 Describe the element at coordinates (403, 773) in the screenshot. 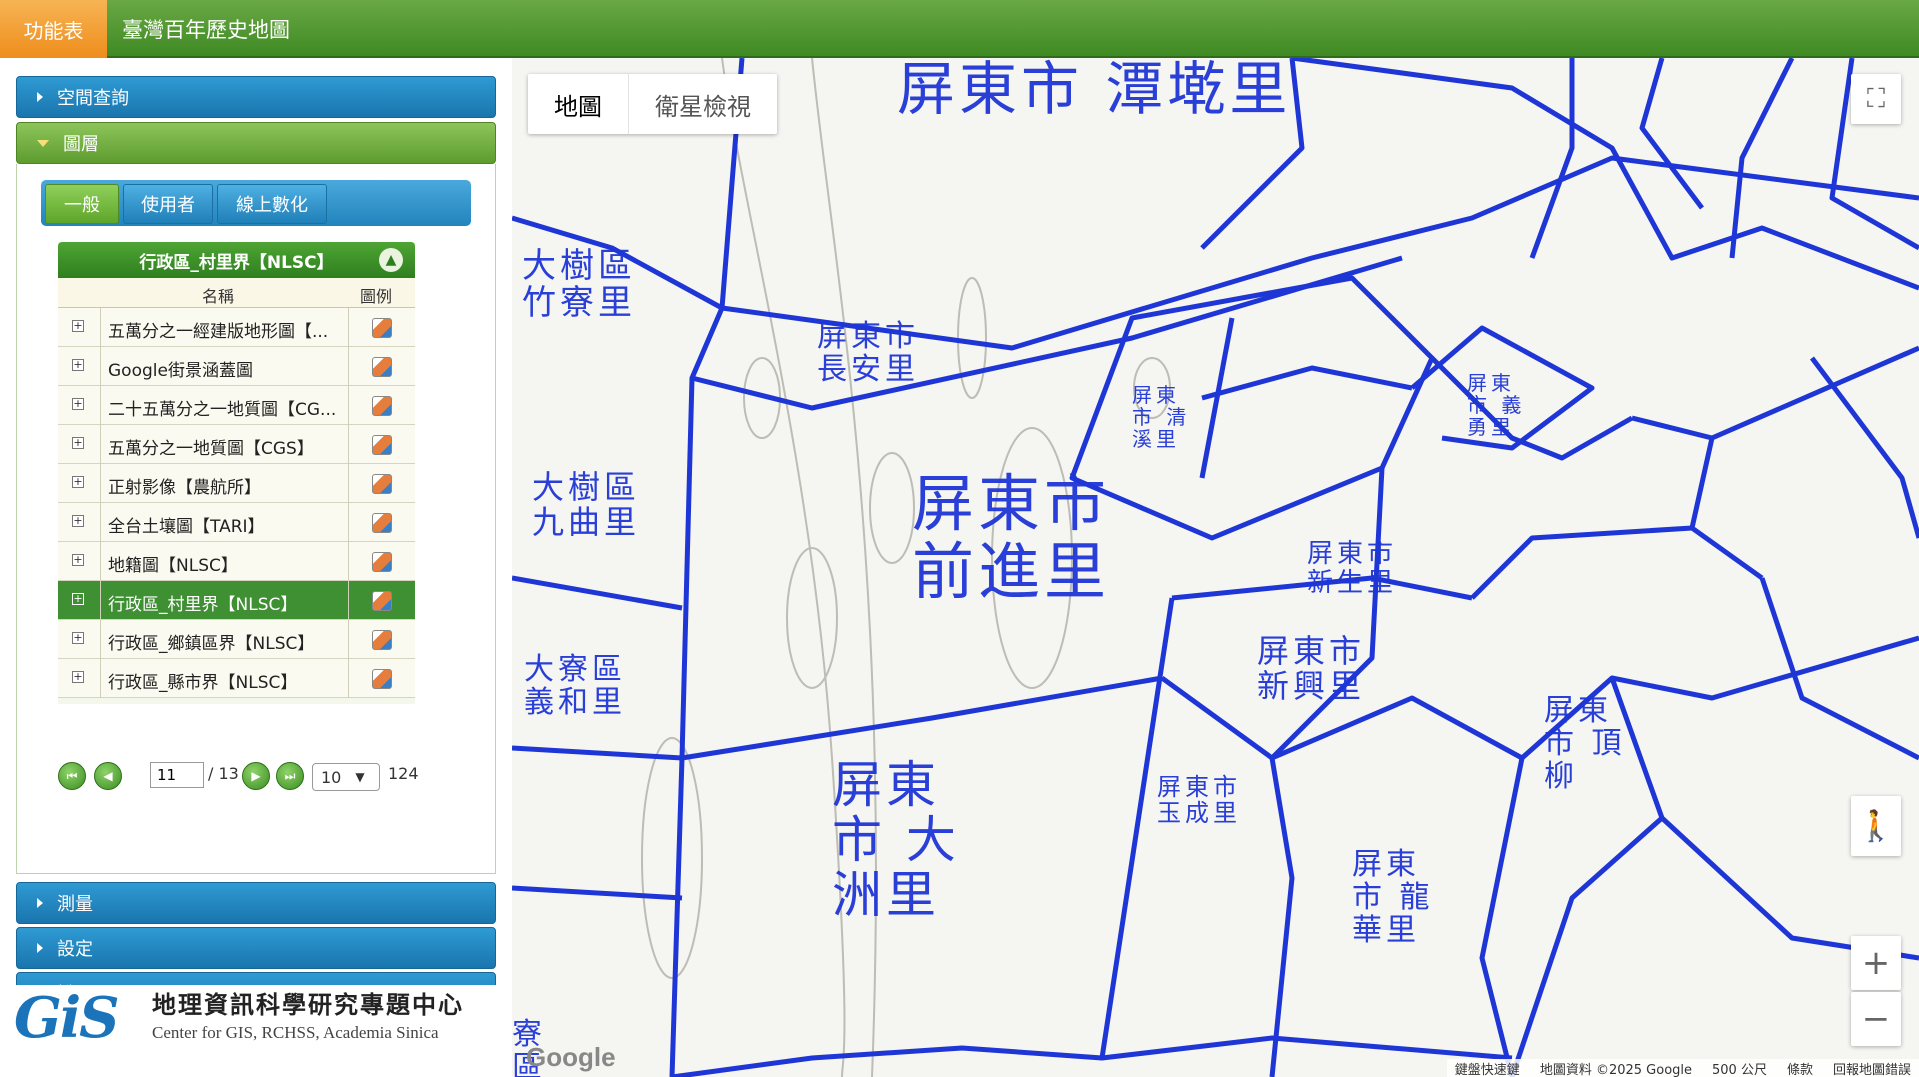

I see `total-count: 124` at that location.